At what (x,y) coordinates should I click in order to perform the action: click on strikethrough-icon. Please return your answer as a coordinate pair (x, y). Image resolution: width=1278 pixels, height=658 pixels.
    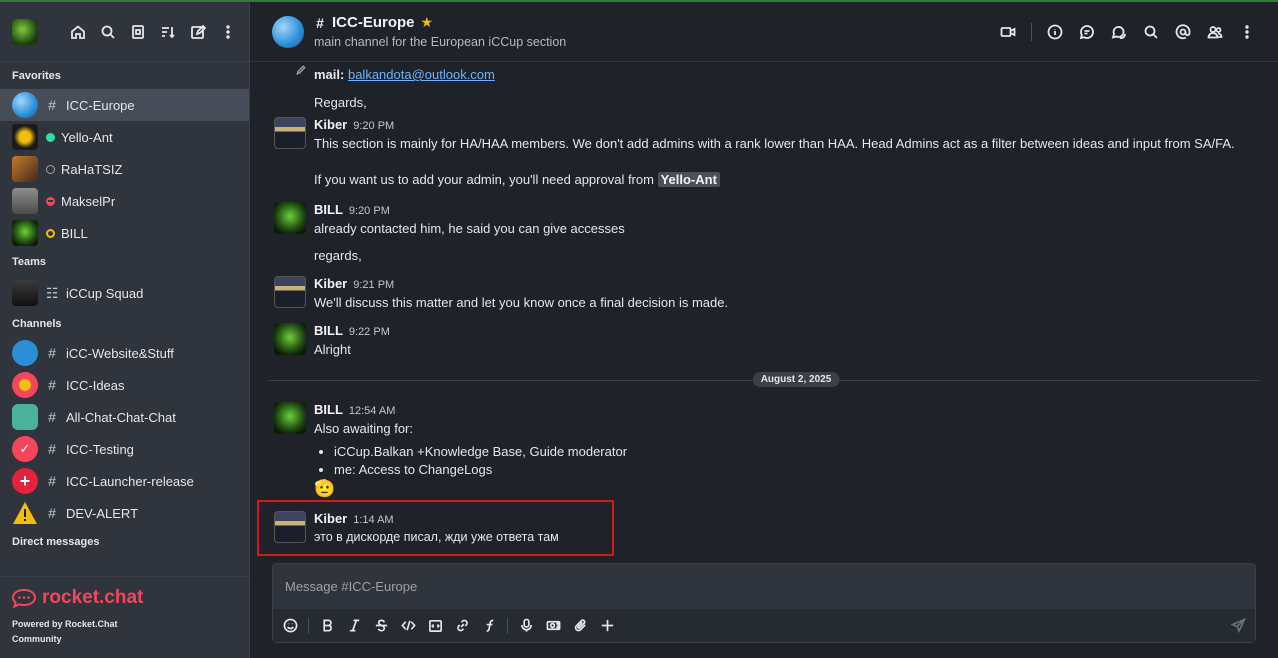
    Looking at the image, I should click on (381, 626).